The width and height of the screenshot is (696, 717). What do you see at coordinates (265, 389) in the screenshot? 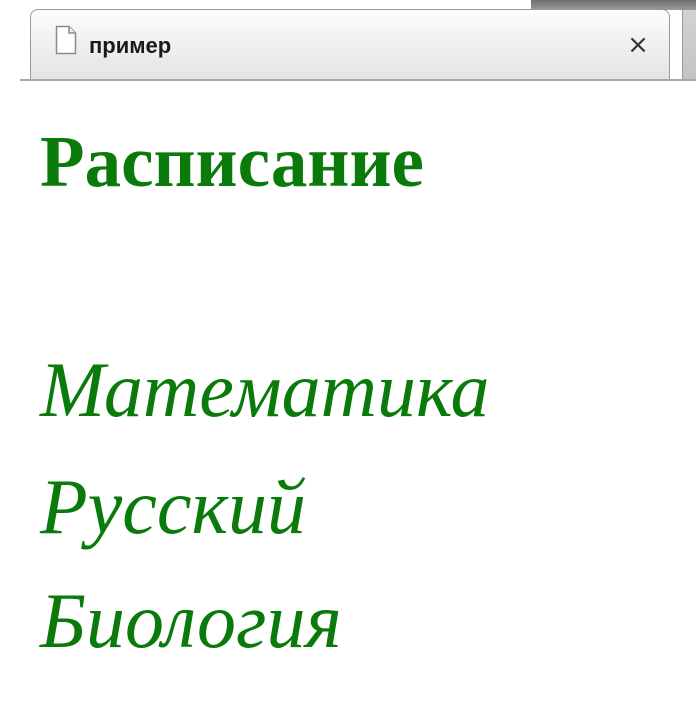
I see `subject-item: Математика` at bounding box center [265, 389].